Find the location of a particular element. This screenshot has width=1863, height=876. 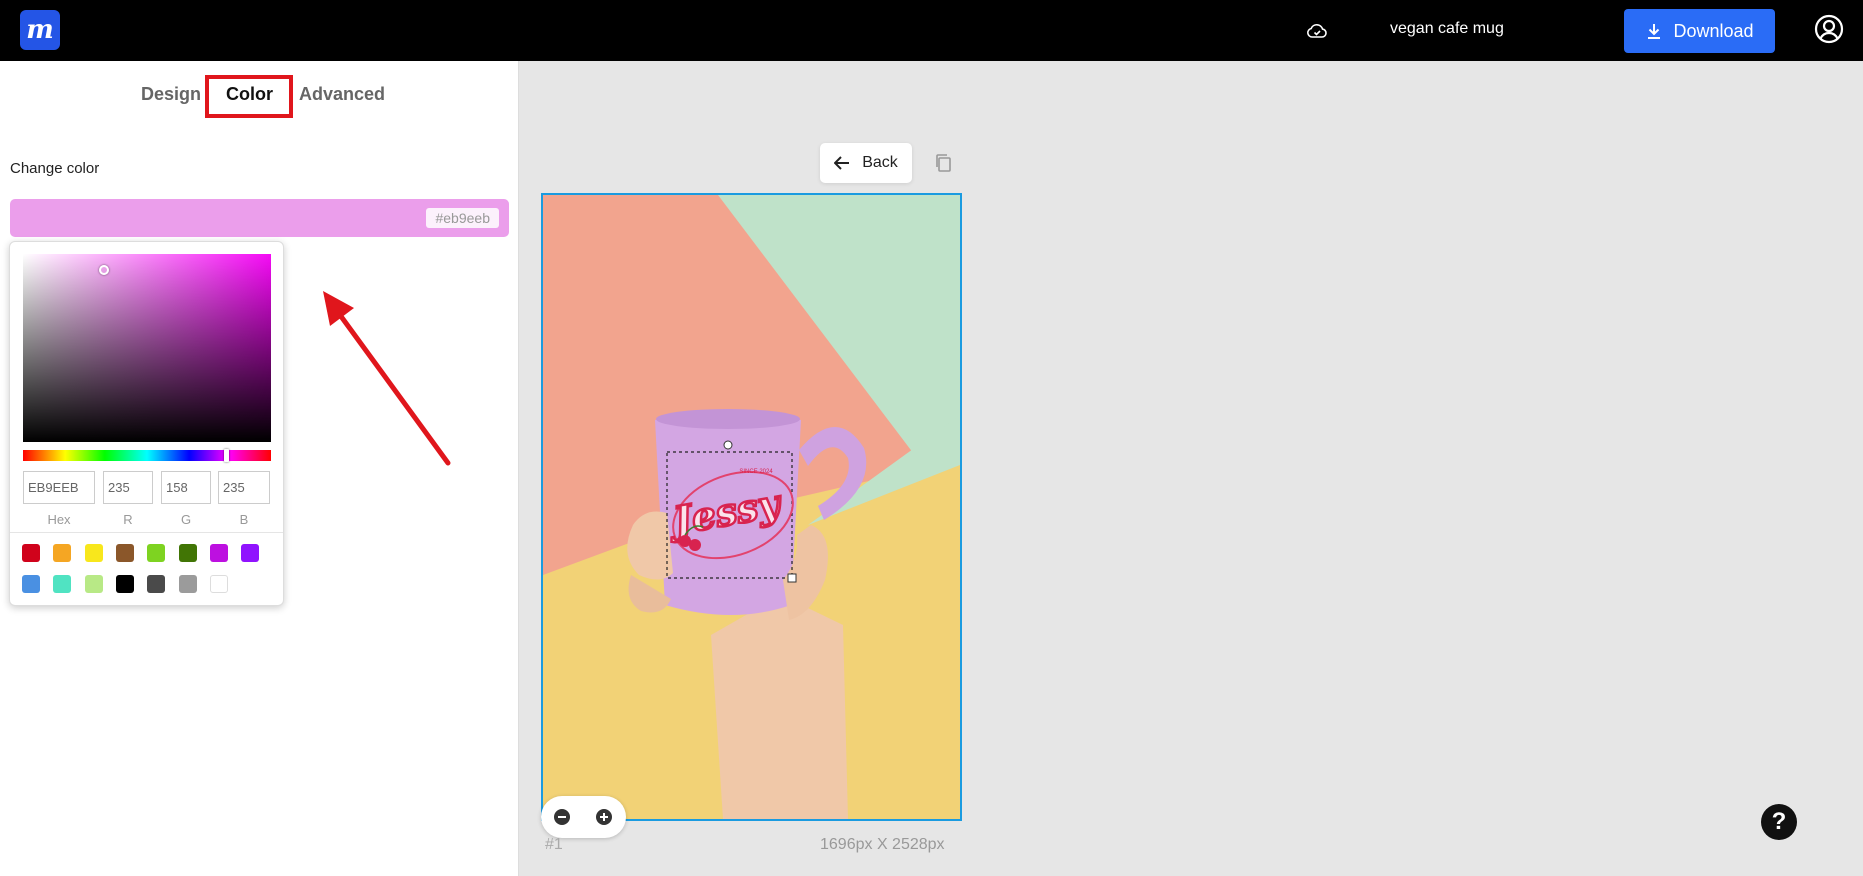

change-color-heading: Change color is located at coordinates (55, 168).